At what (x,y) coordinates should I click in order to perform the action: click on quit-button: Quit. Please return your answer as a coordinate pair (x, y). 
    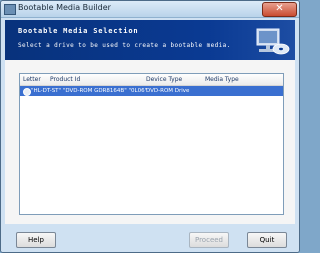
    Looking at the image, I should click on (267, 240).